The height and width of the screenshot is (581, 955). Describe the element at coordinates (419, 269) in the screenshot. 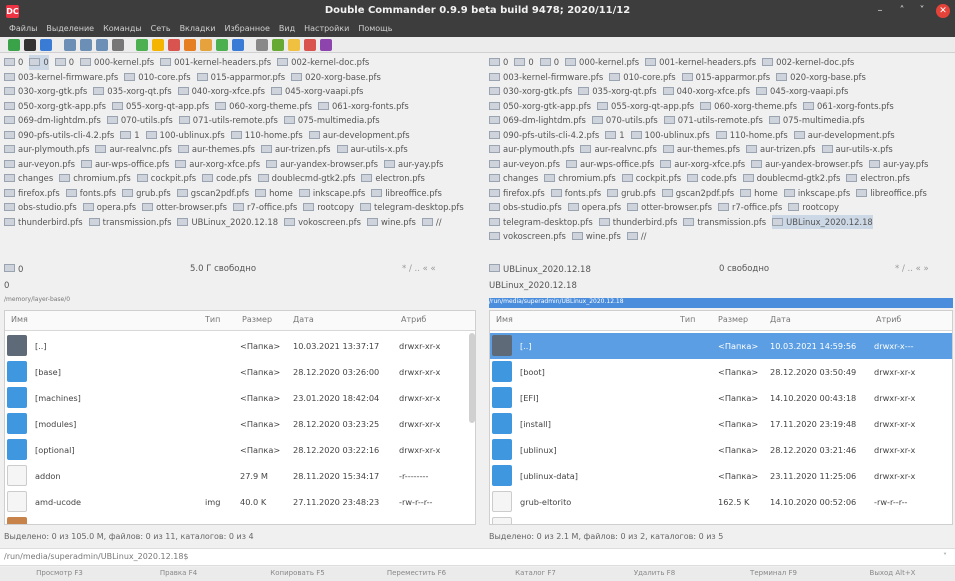

I see `left-nav-buttons: * / .. « «` at that location.